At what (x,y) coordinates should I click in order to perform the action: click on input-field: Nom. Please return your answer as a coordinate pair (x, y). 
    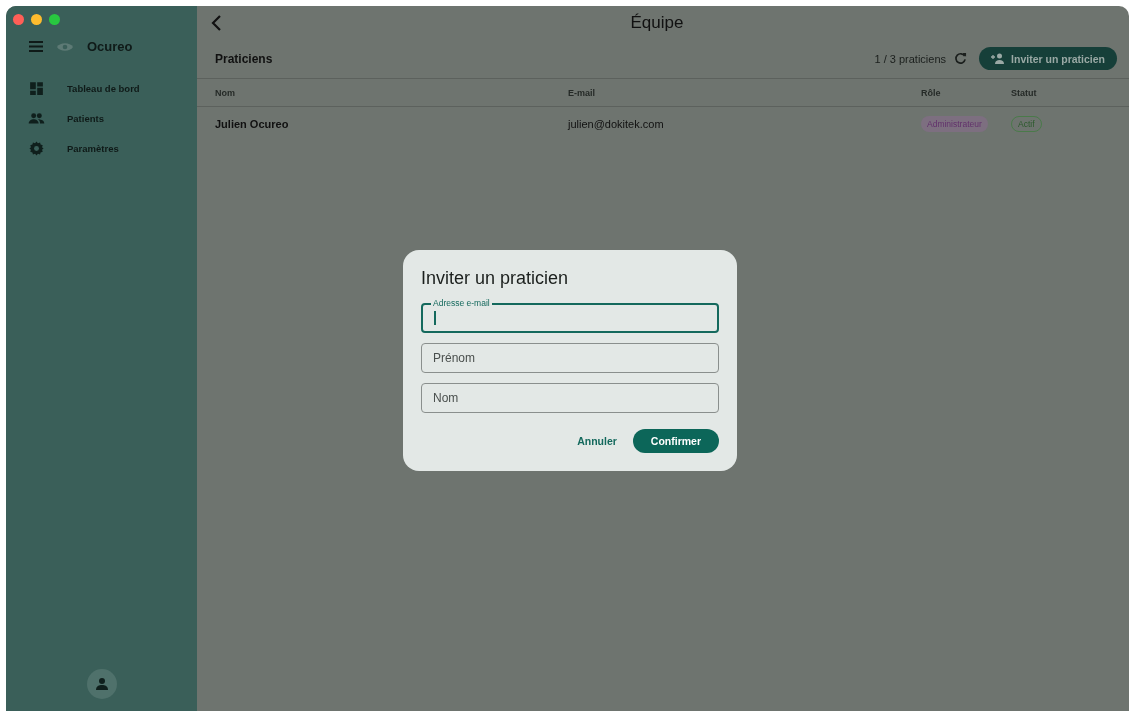
    Looking at the image, I should click on (570, 398).